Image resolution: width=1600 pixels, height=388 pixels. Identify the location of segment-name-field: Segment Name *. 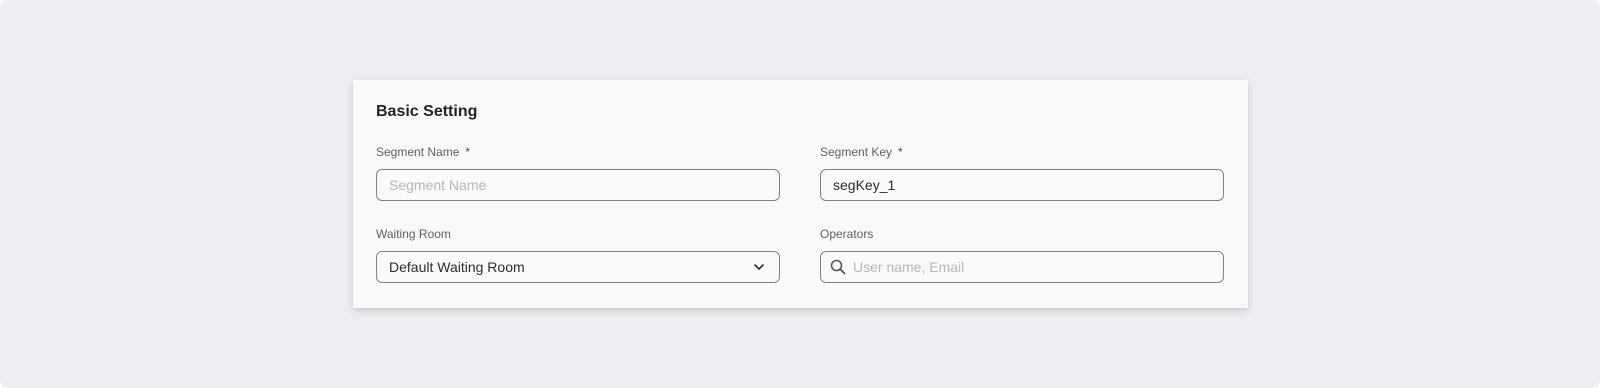
(578, 172).